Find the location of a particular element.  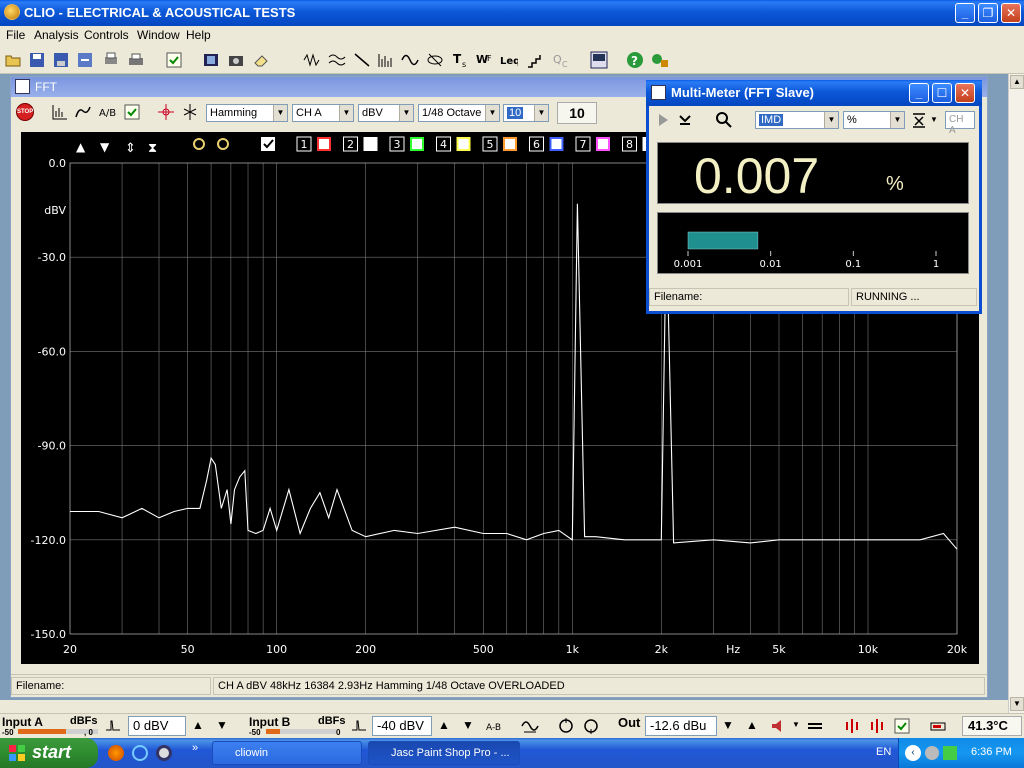

mm-maximize-button: ☐ is located at coordinates (942, 93).